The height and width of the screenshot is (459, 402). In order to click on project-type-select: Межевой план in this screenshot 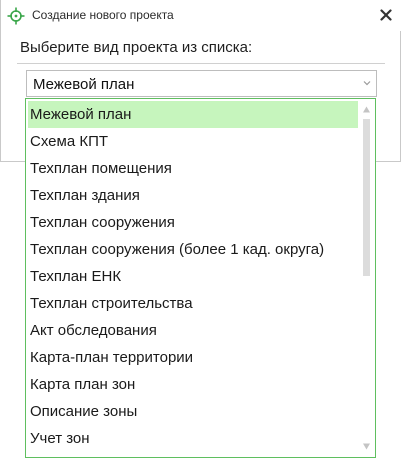, I will do `click(201, 83)`.